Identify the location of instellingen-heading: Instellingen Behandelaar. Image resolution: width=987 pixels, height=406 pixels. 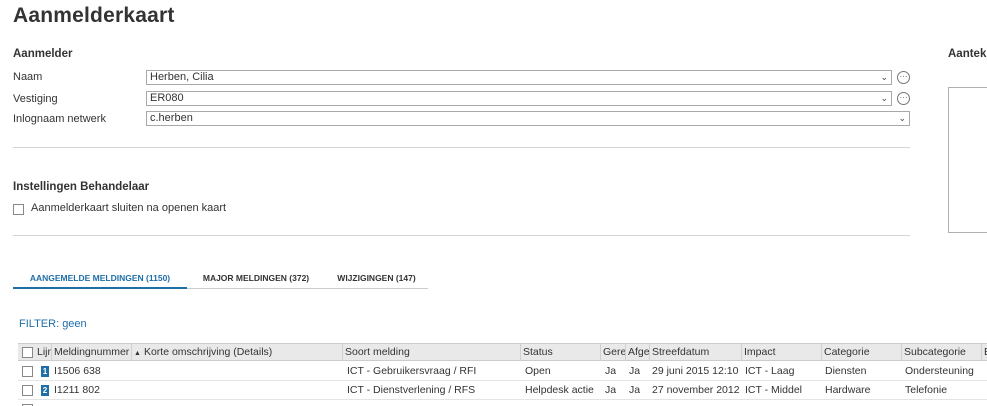
(81, 187).